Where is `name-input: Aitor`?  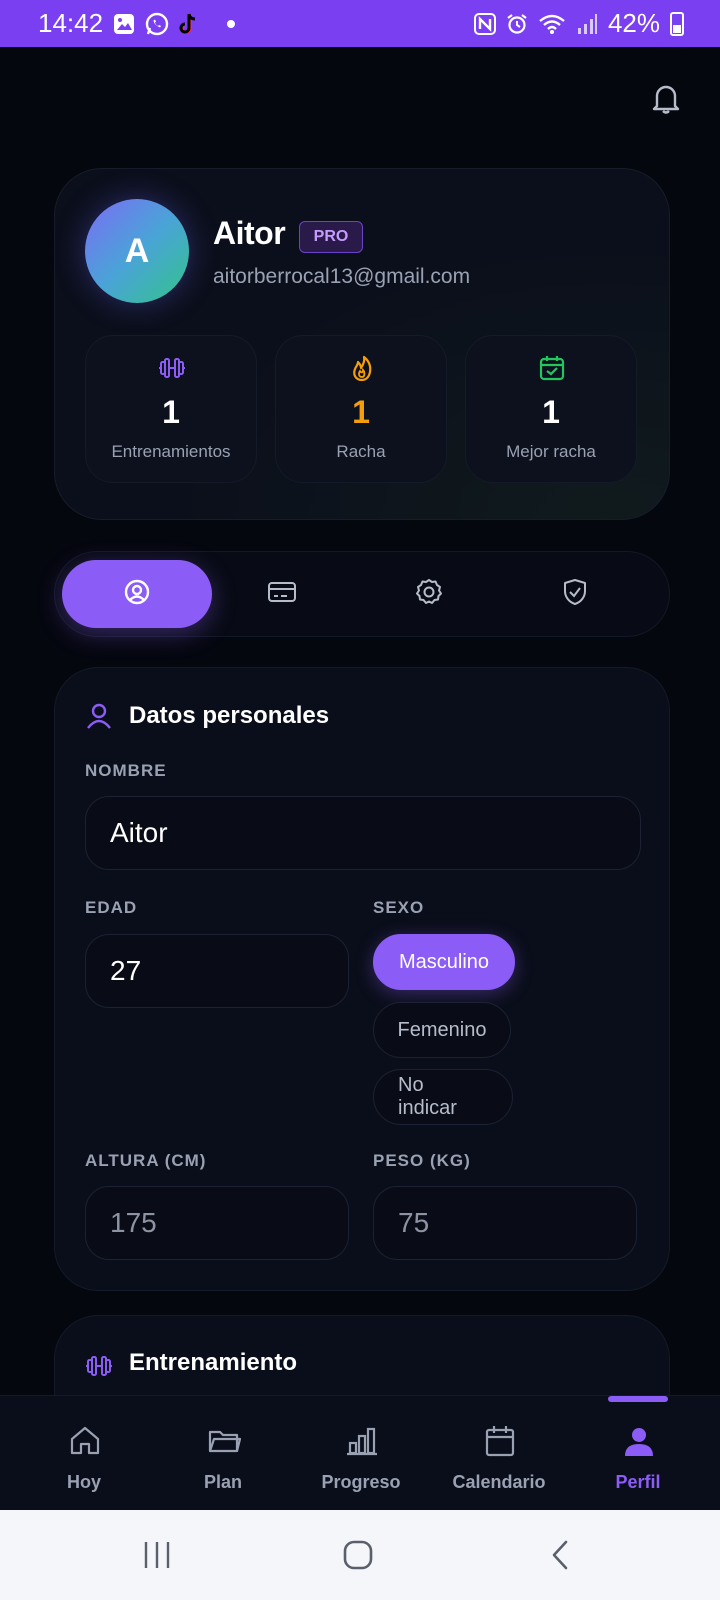 name-input: Aitor is located at coordinates (363, 833).